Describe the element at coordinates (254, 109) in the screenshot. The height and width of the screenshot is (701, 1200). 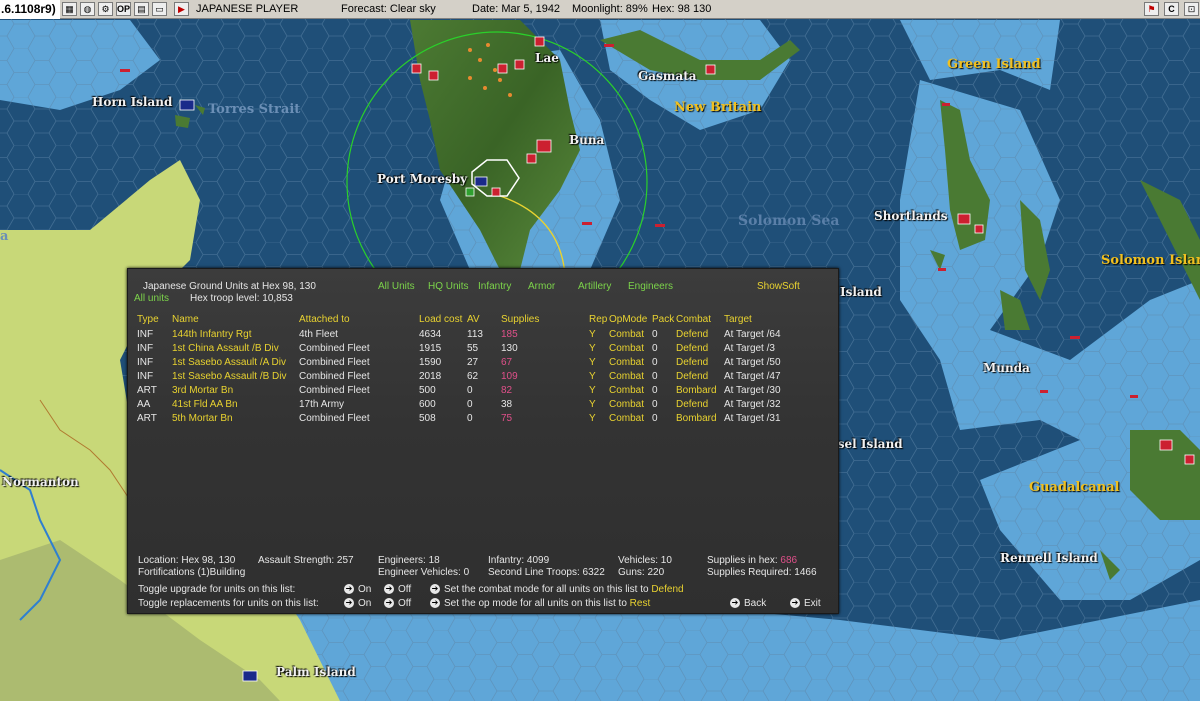
I see `place-torres-strait: Torres Strait` at that location.